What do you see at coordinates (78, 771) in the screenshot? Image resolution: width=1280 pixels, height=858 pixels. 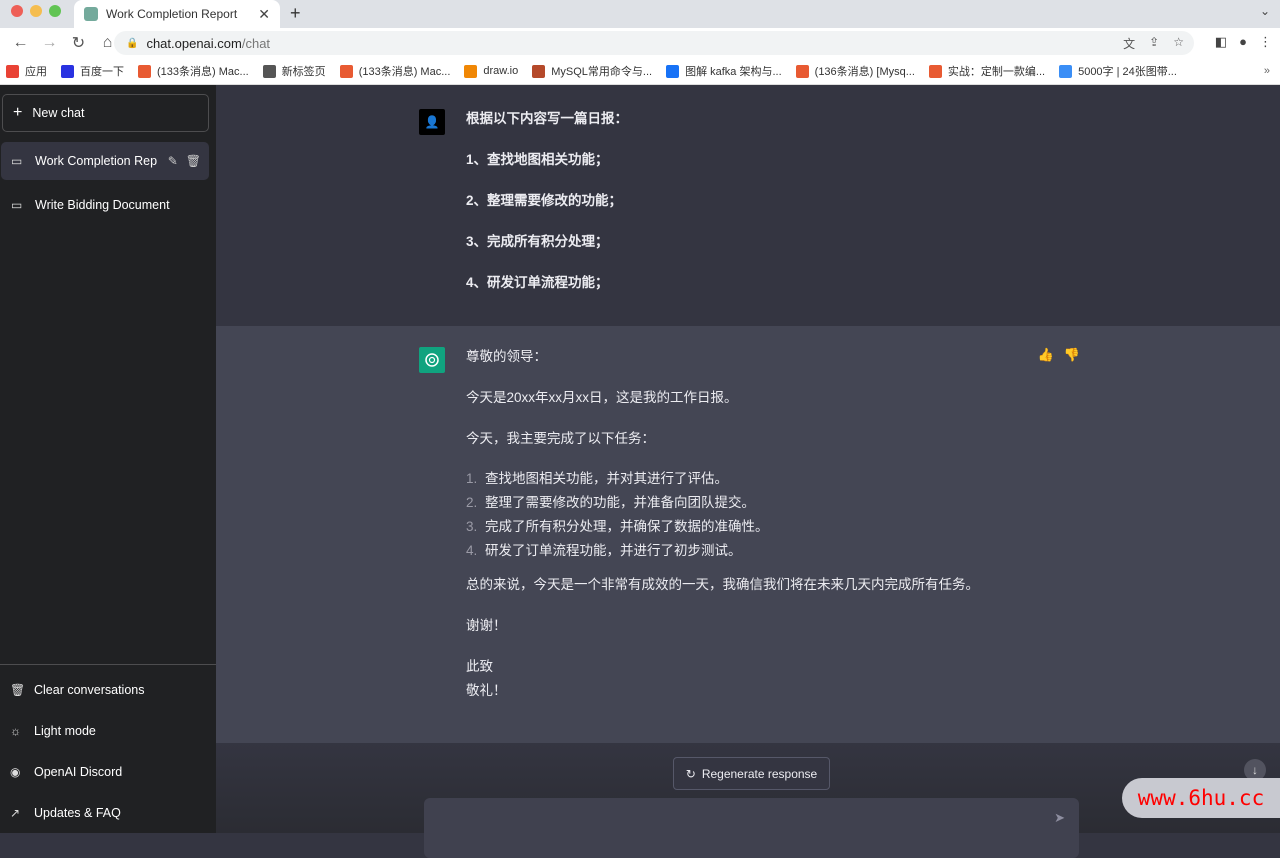 I see `label: OpenAI Discord` at bounding box center [78, 771].